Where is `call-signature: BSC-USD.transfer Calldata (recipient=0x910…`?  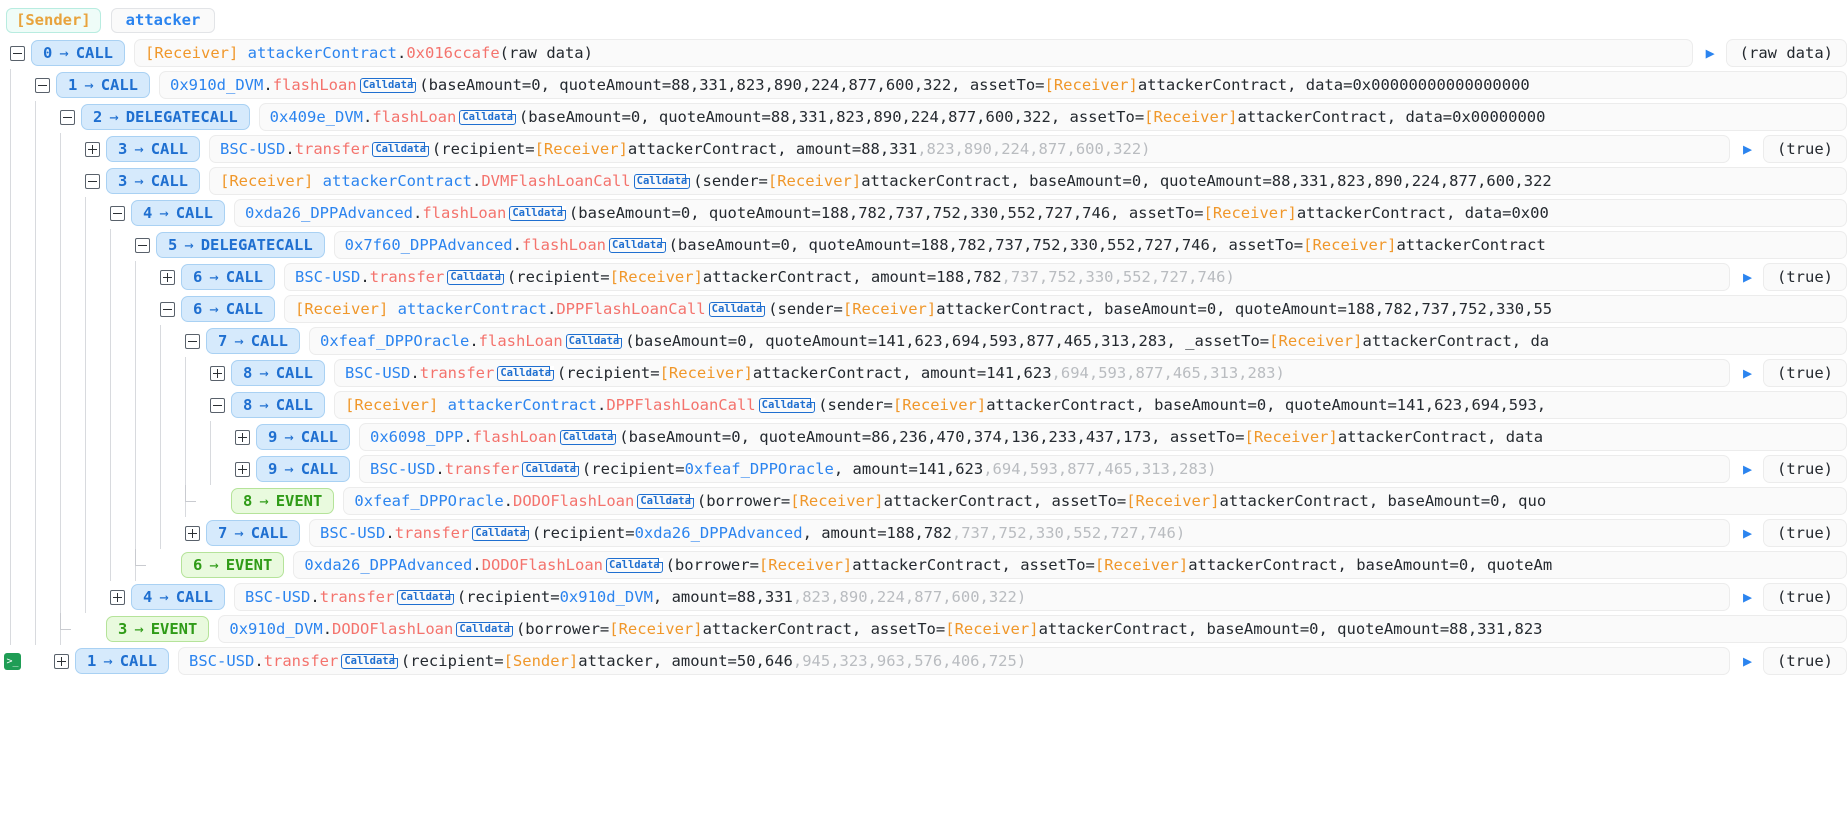
call-signature: BSC-USD.transfer Calldata (recipient=0x910… is located at coordinates (982, 597).